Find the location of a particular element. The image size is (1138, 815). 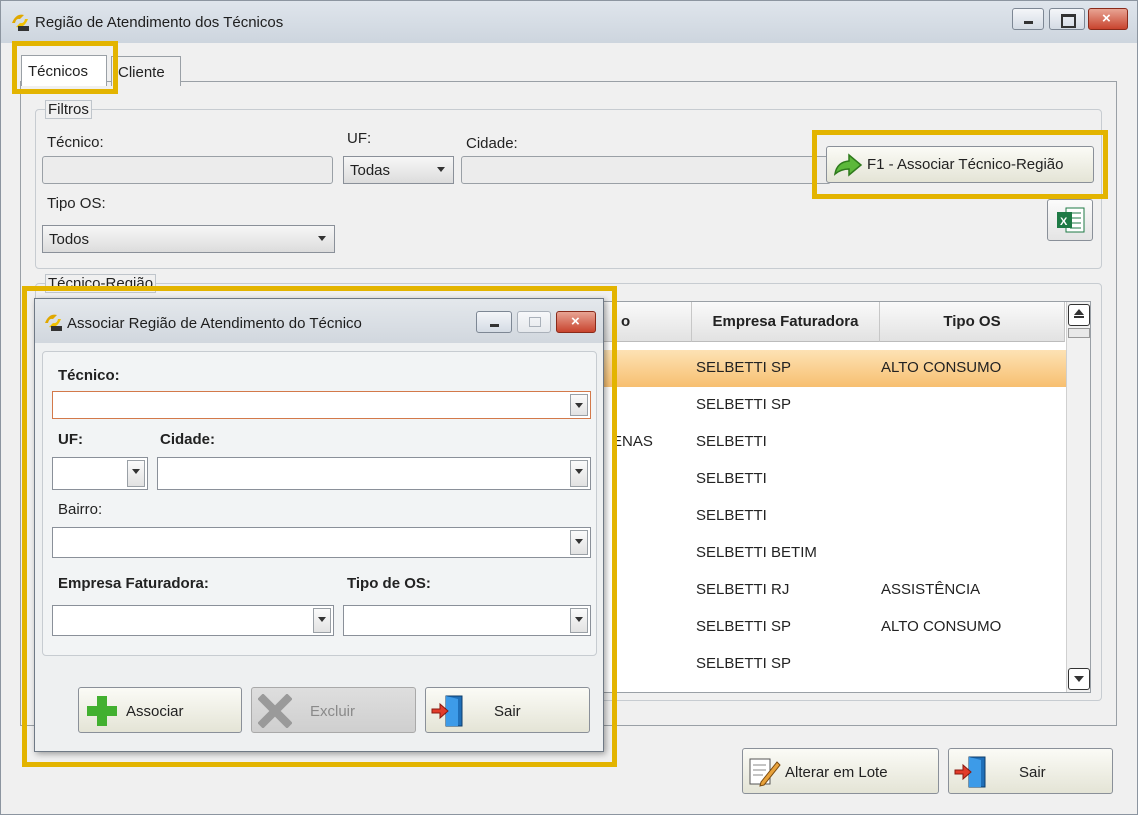

tecnico-label: Técnico: is located at coordinates (75, 142).